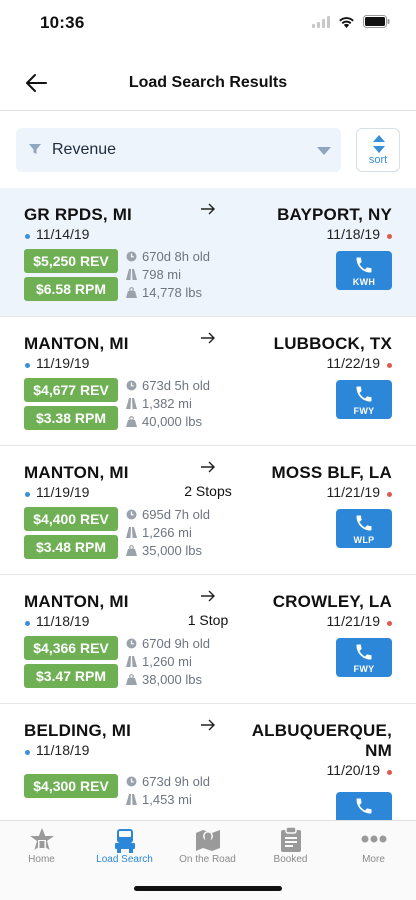 This screenshot has width=416, height=900. I want to click on battery-icon, so click(376, 21).